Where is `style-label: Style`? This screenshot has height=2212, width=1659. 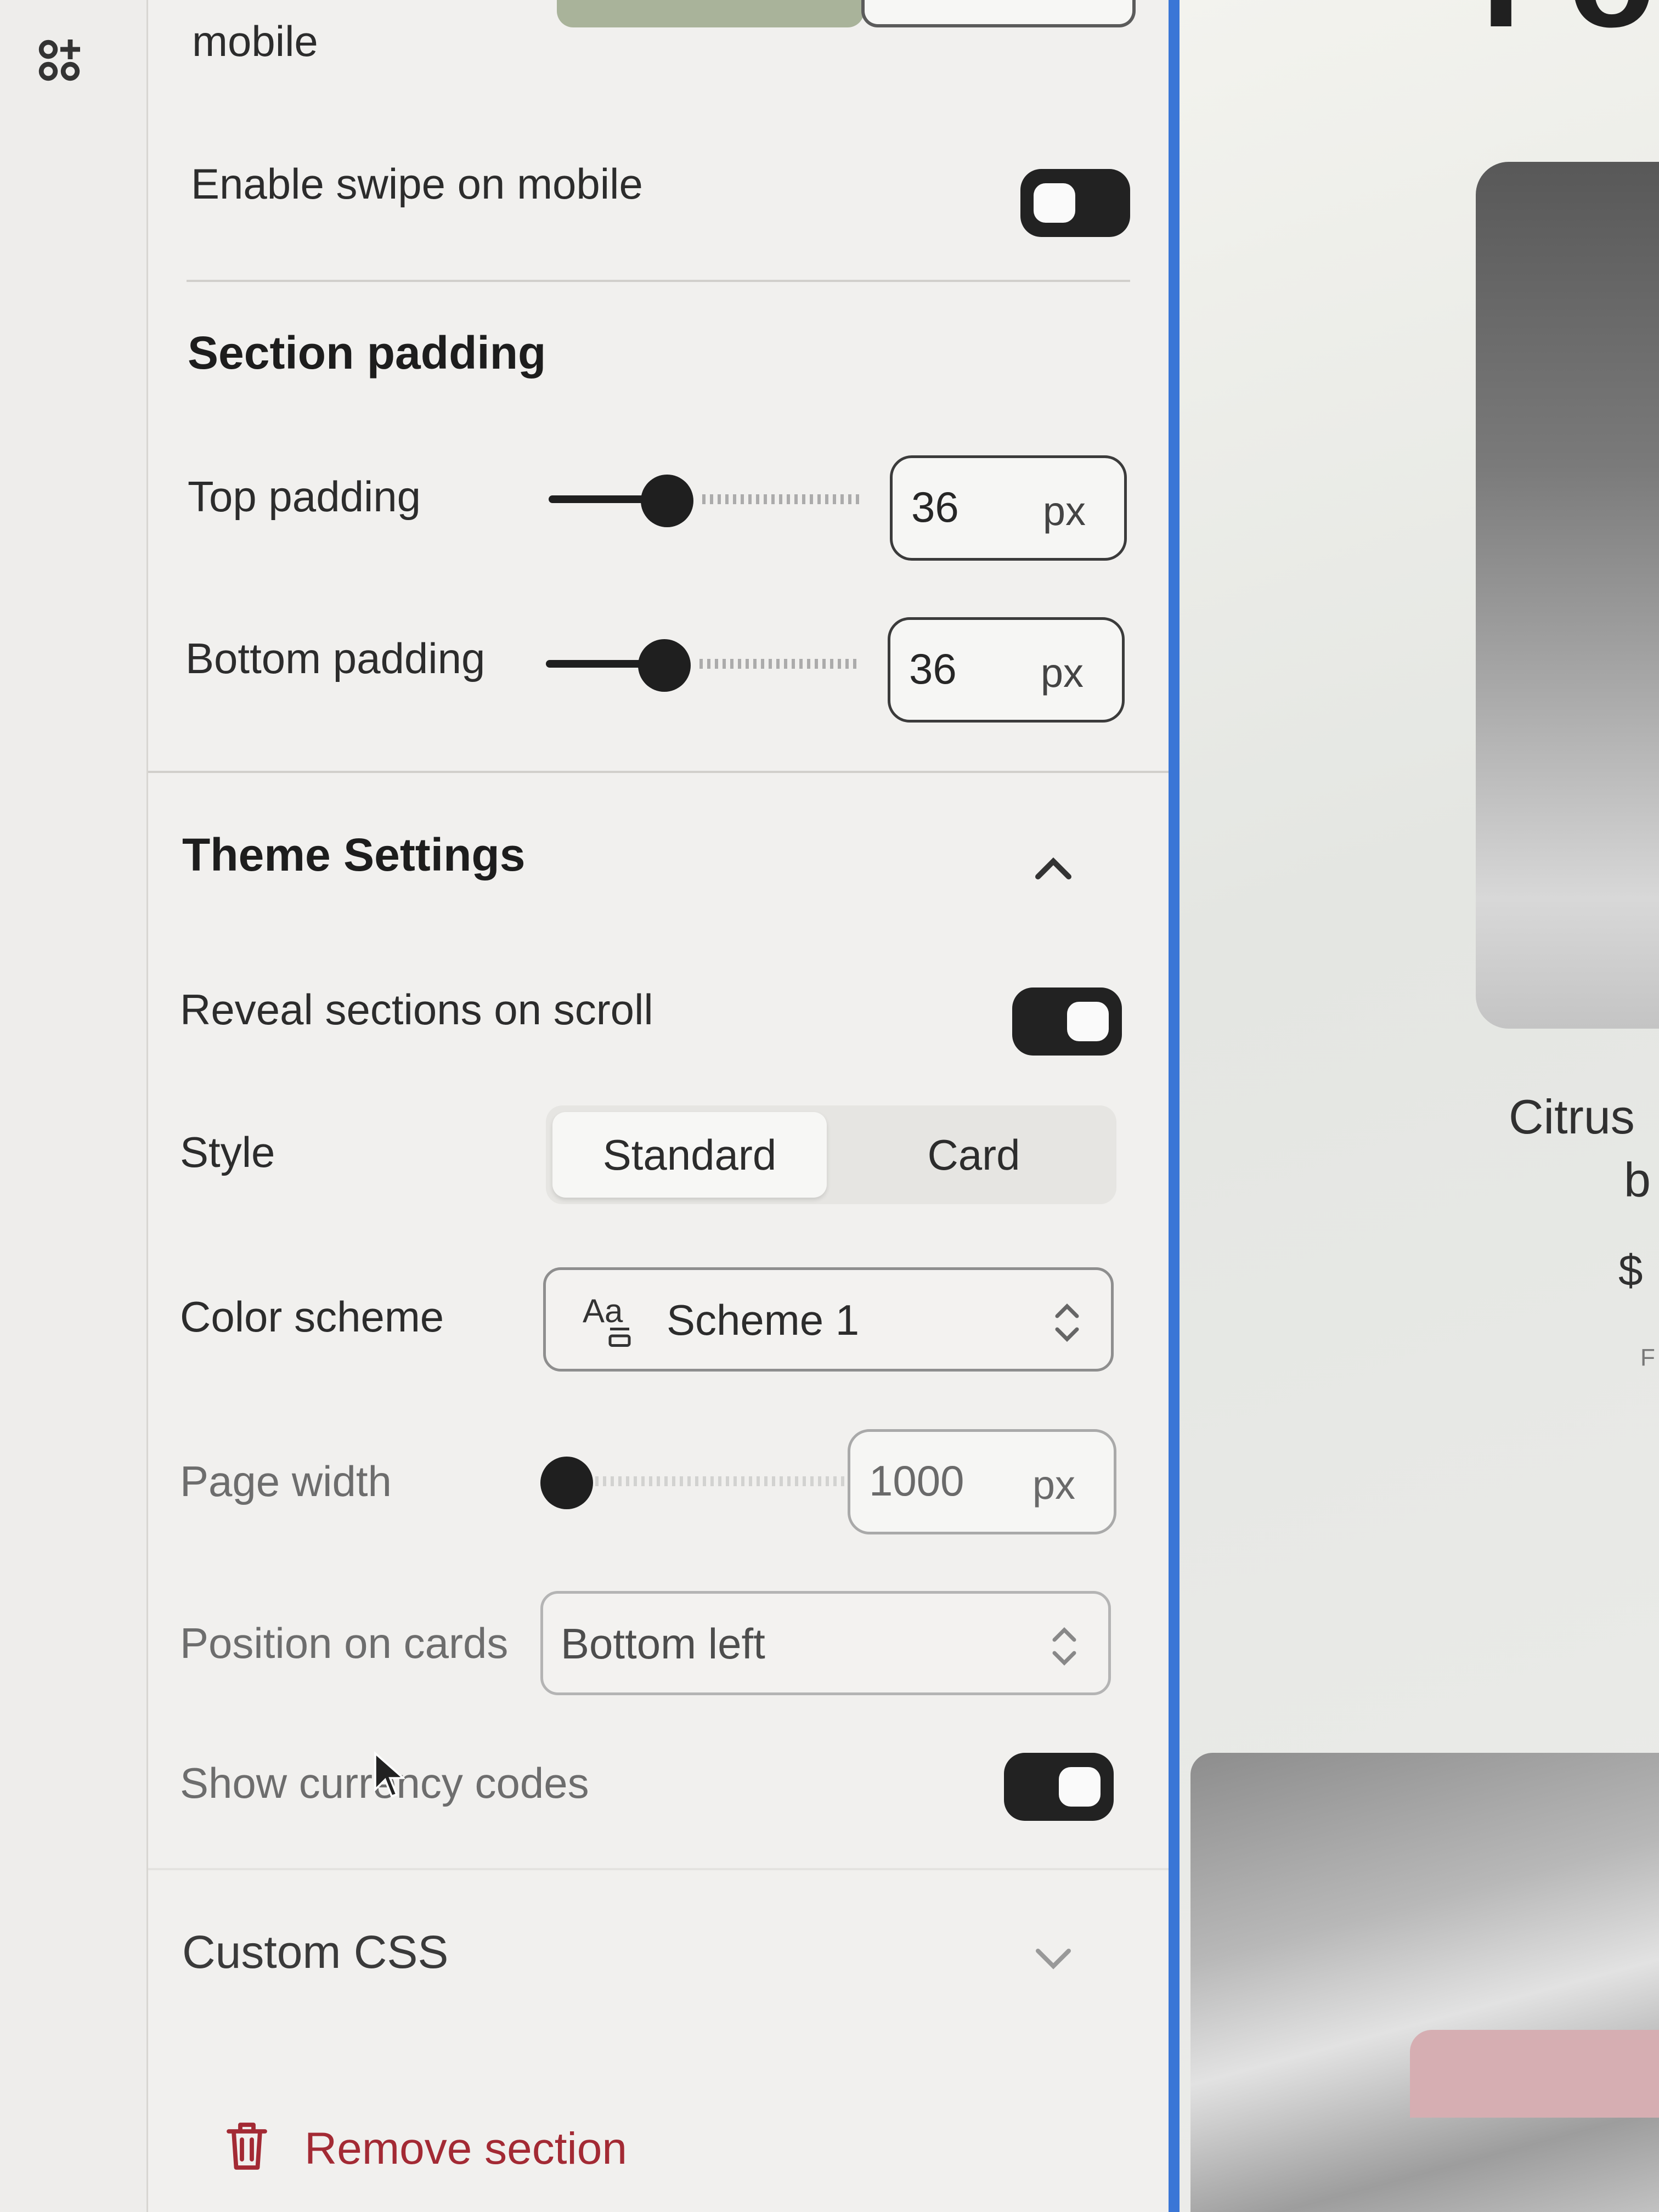 style-label: Style is located at coordinates (228, 1152).